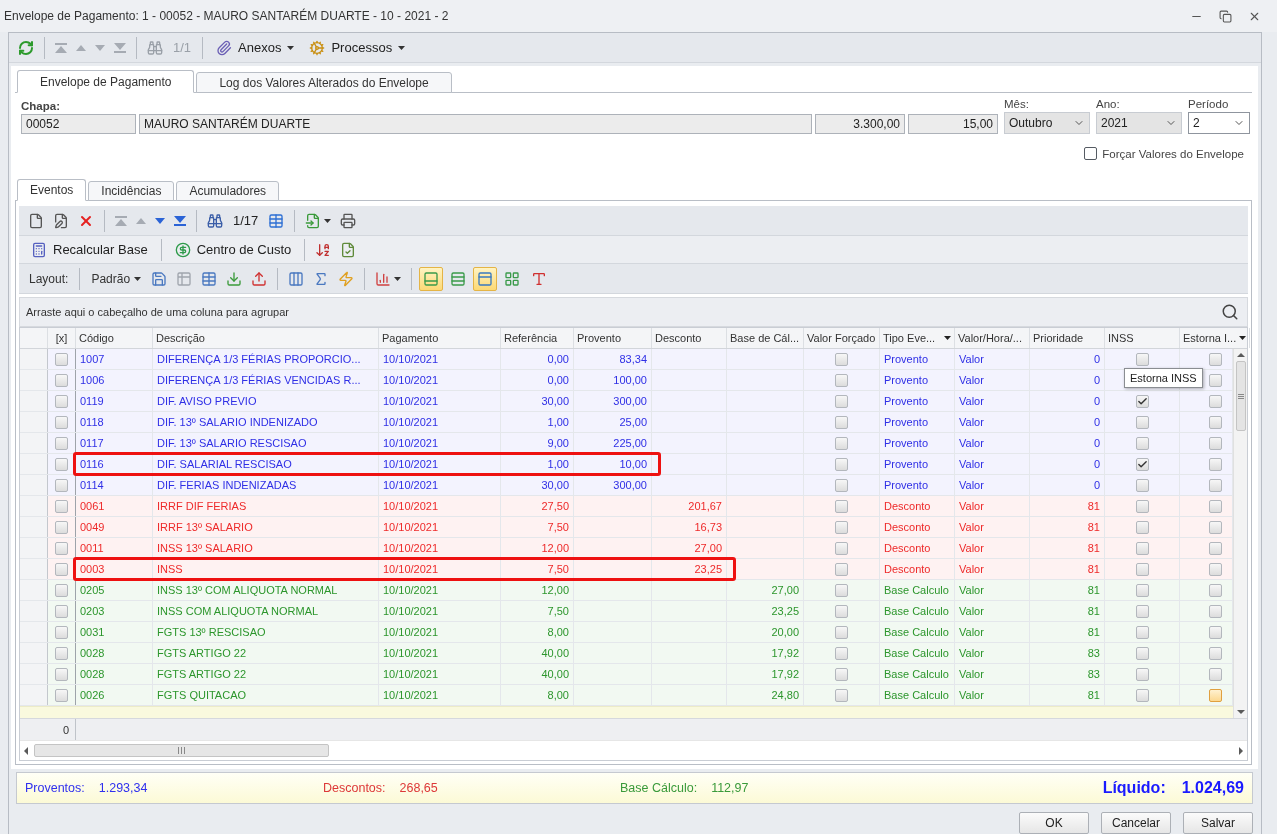 Image resolution: width=1277 pixels, height=834 pixels. Describe the element at coordinates (860, 124) in the screenshot. I see `text-field: 3.300,00` at that location.